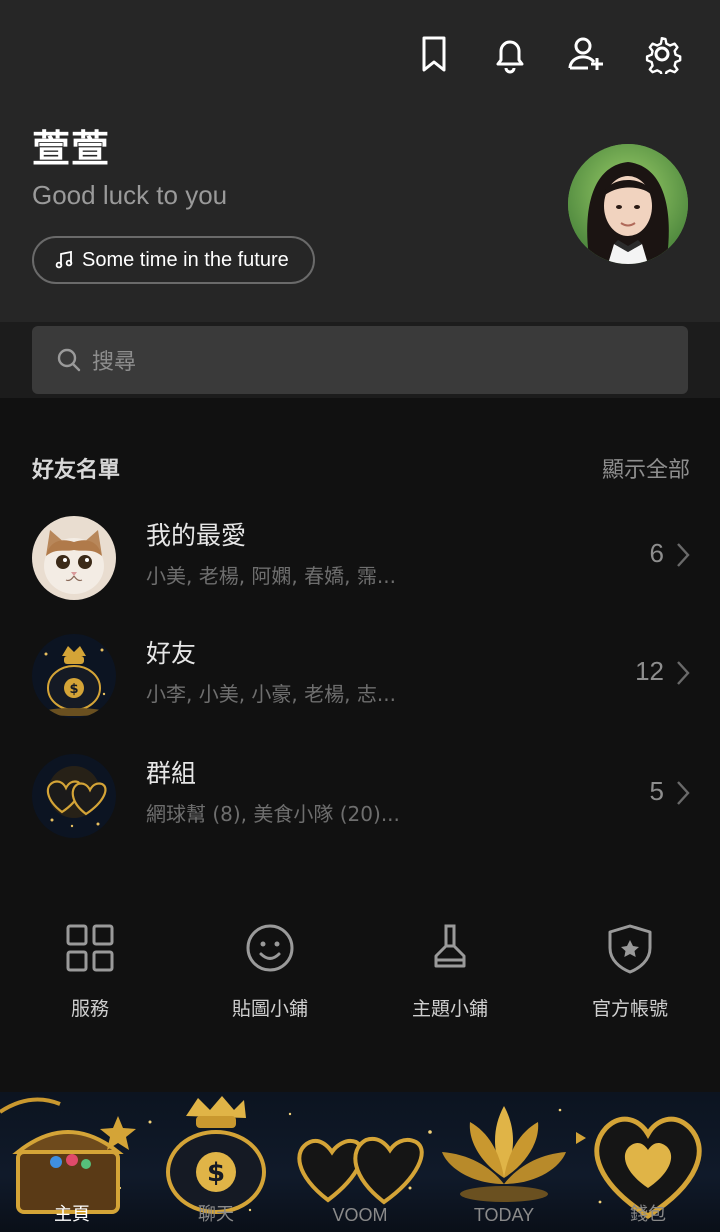 This screenshot has width=720, height=1232. What do you see at coordinates (71, 145) in the screenshot?
I see `profile-name: 萱萱` at bounding box center [71, 145].